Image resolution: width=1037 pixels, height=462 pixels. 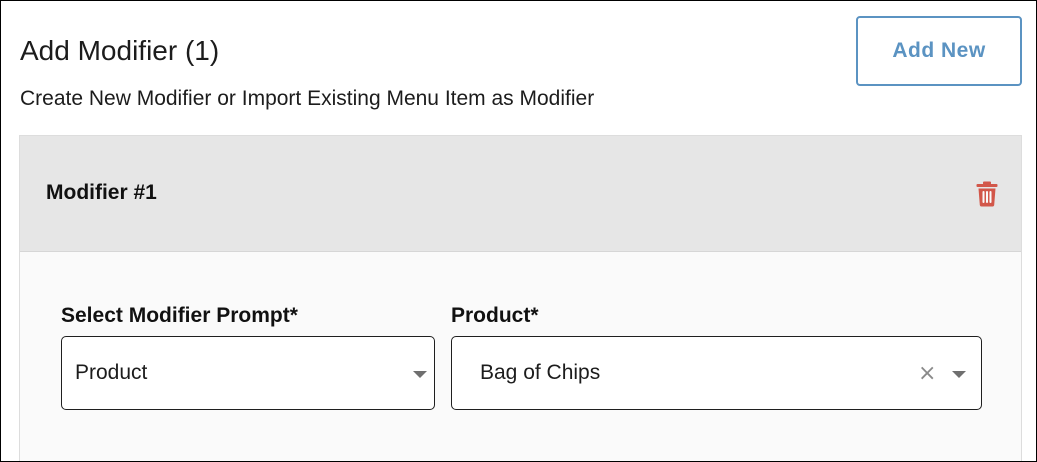 I want to click on modifier-title: Modifier #1, so click(x=101, y=192).